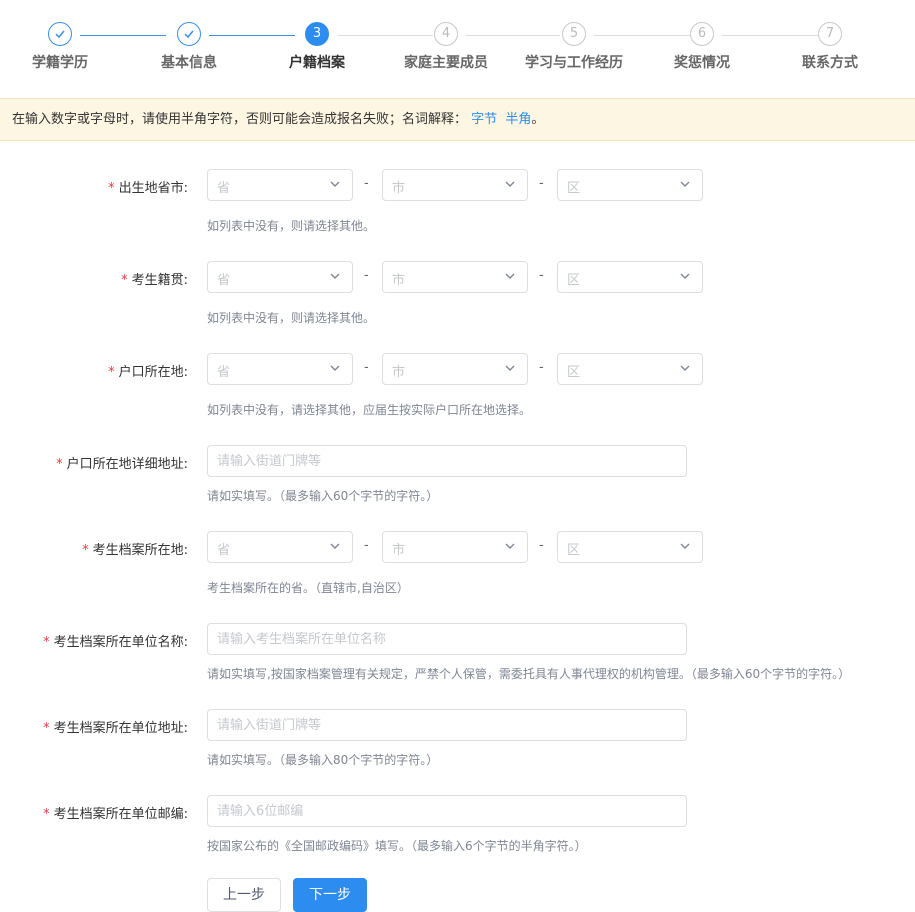 Image resolution: width=915 pixels, height=912 pixels. What do you see at coordinates (120, 814) in the screenshot?
I see `archive-unit-postcode-label-text: 考生档案所在单位邮编:` at bounding box center [120, 814].